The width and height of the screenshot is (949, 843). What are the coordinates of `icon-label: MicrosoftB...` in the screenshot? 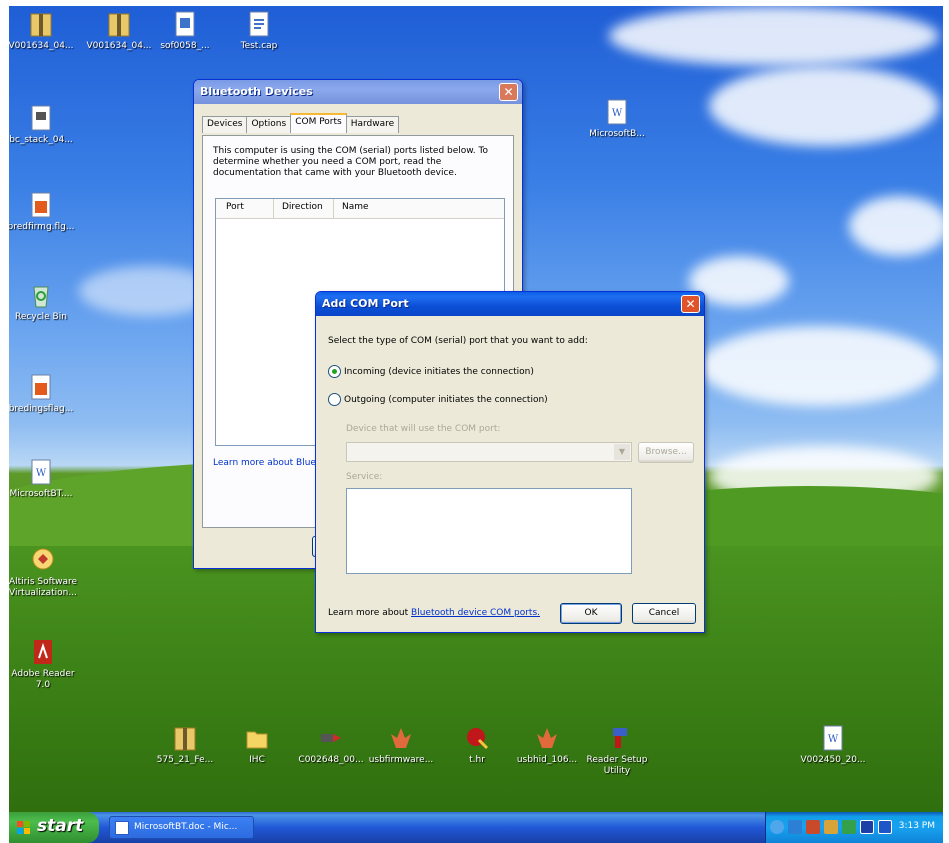 It's located at (617, 134).